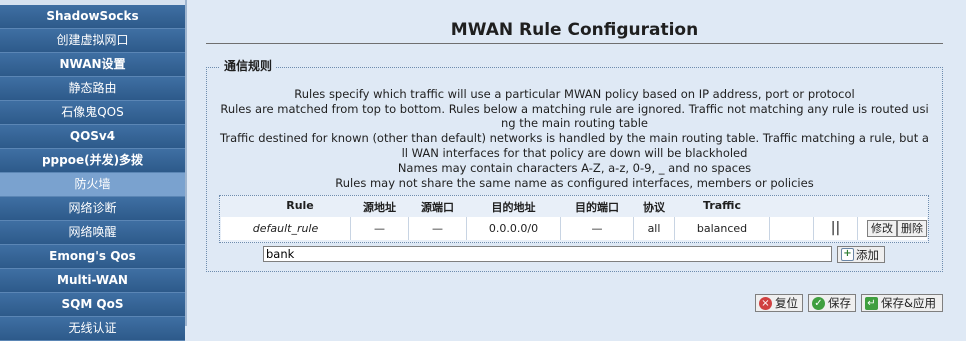  What do you see at coordinates (92, 65) in the screenshot?
I see `nav-nwan-settings: NWAN设置` at bounding box center [92, 65].